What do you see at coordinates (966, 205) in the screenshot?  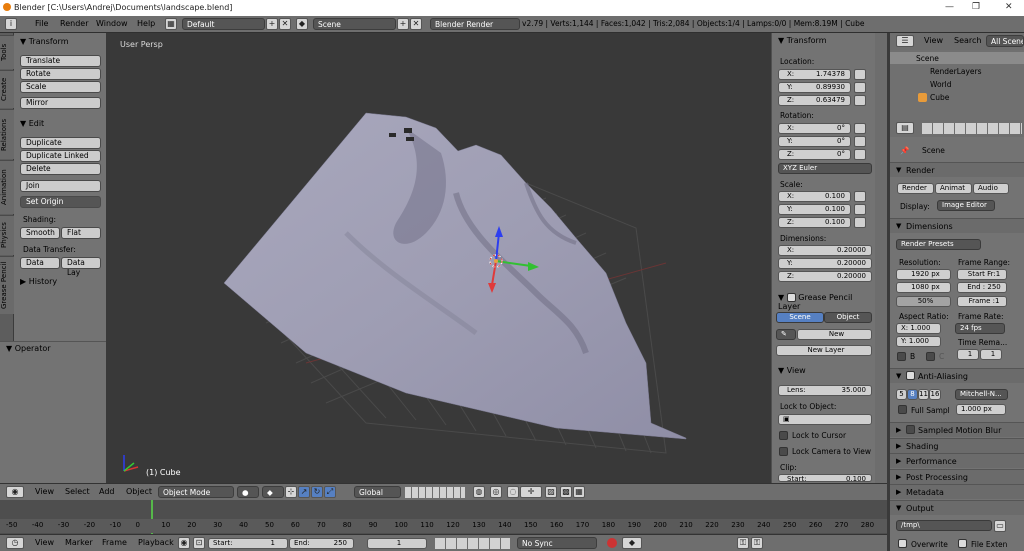 I see `display-select: Image Editor` at bounding box center [966, 205].